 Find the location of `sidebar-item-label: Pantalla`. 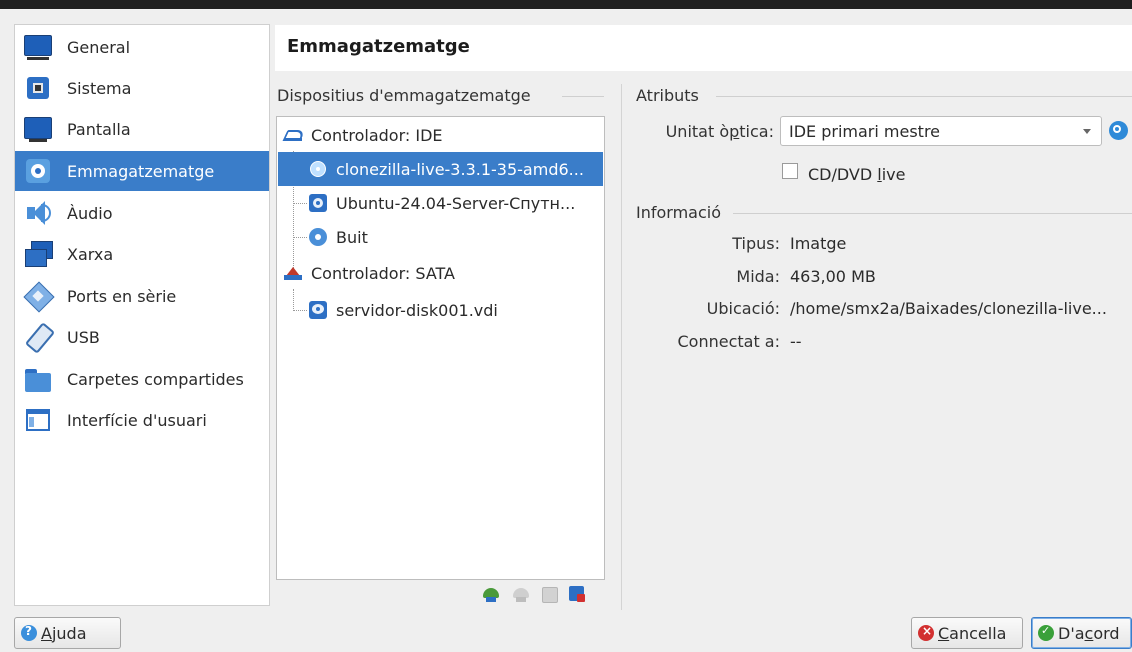

sidebar-item-label: Pantalla is located at coordinates (99, 129).